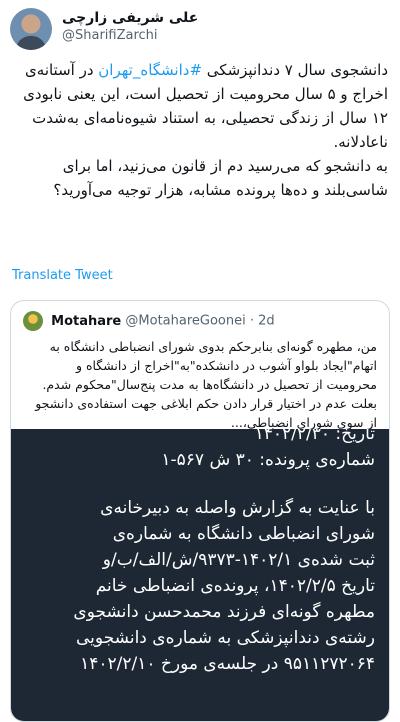 The width and height of the screenshot is (400, 722). I want to click on author-names: علی شریفی زارچی @SharifiZarchi, so click(130, 26).